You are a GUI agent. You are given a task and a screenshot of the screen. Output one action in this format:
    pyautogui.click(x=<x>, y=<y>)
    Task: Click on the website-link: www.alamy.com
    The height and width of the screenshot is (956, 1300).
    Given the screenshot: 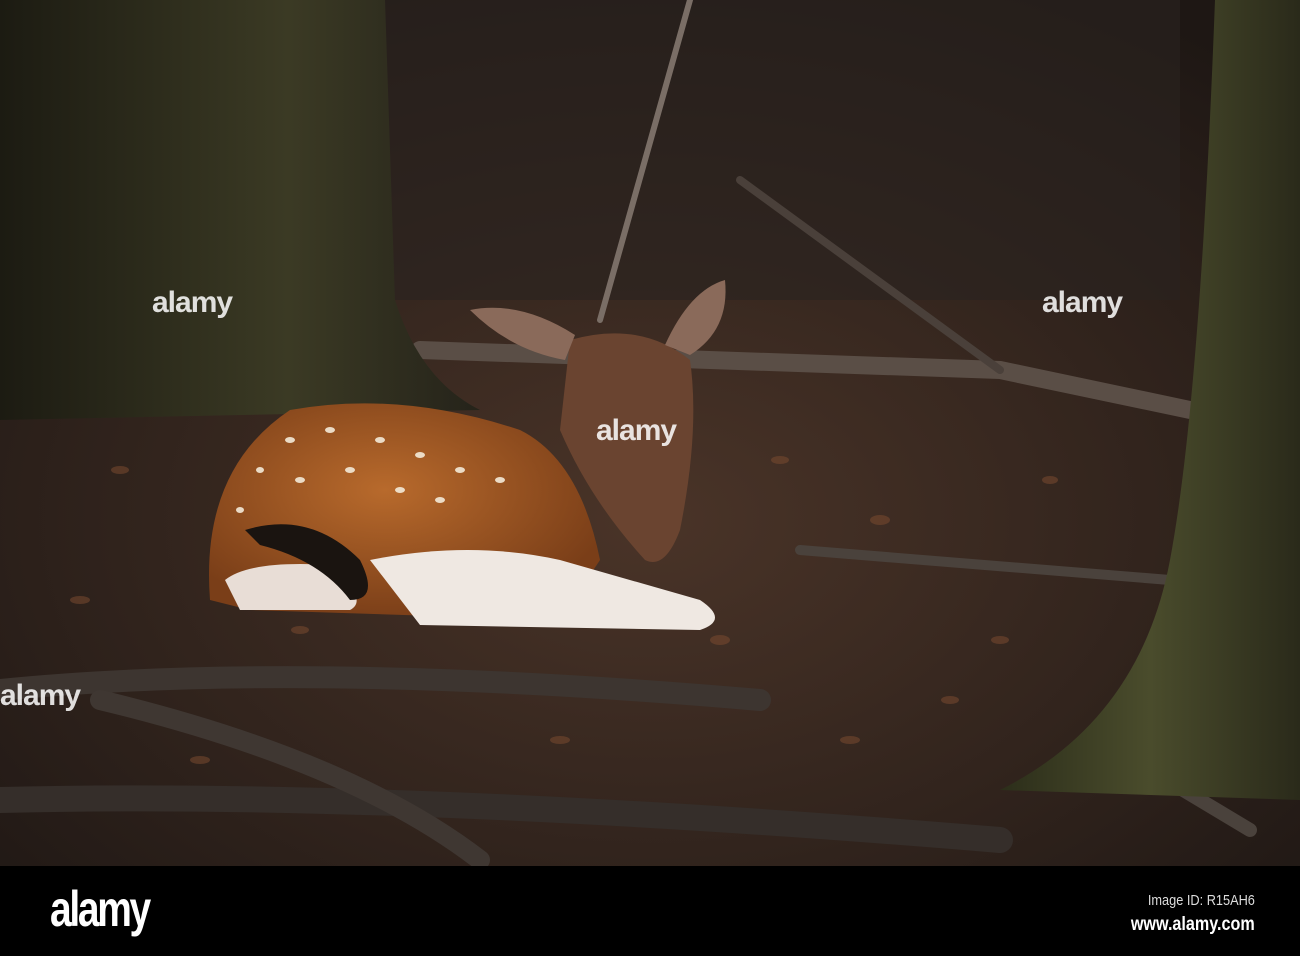 What is the action you would take?
    pyautogui.click(x=1193, y=925)
    